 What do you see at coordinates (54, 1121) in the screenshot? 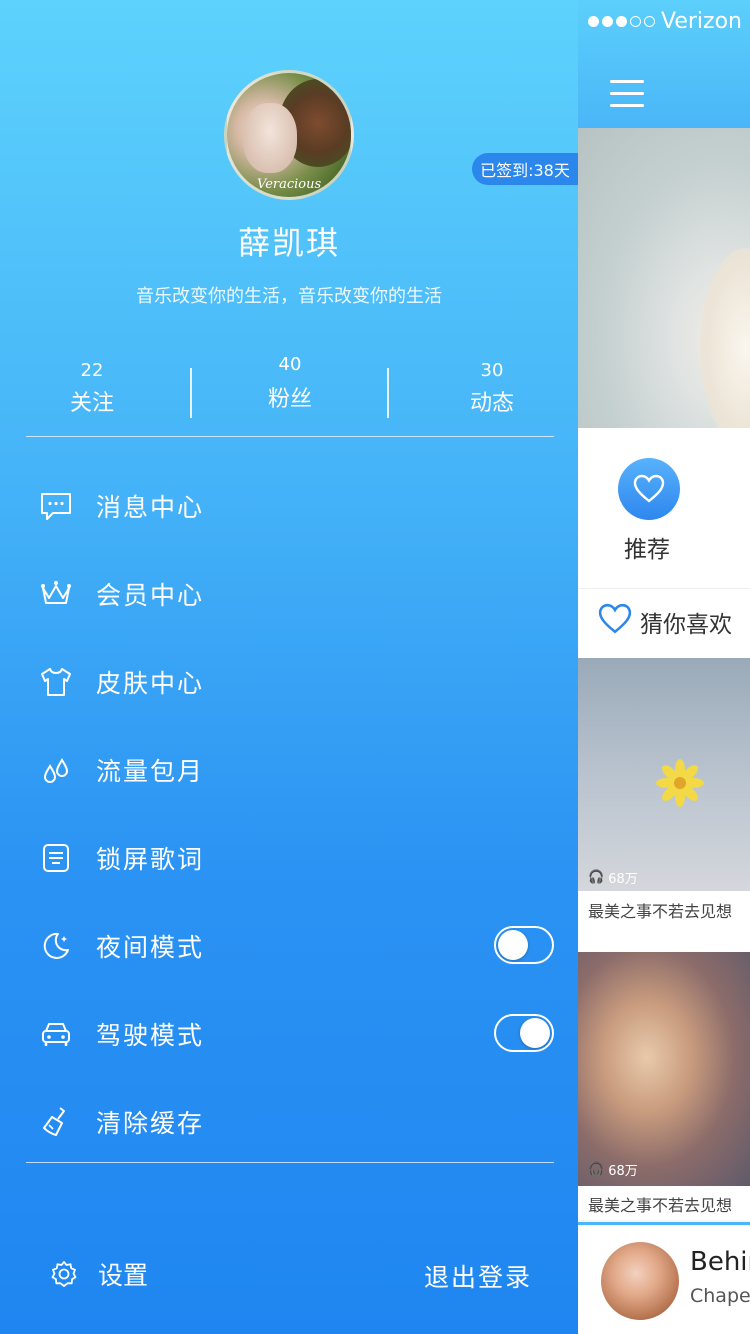
I see `broom-icon` at bounding box center [54, 1121].